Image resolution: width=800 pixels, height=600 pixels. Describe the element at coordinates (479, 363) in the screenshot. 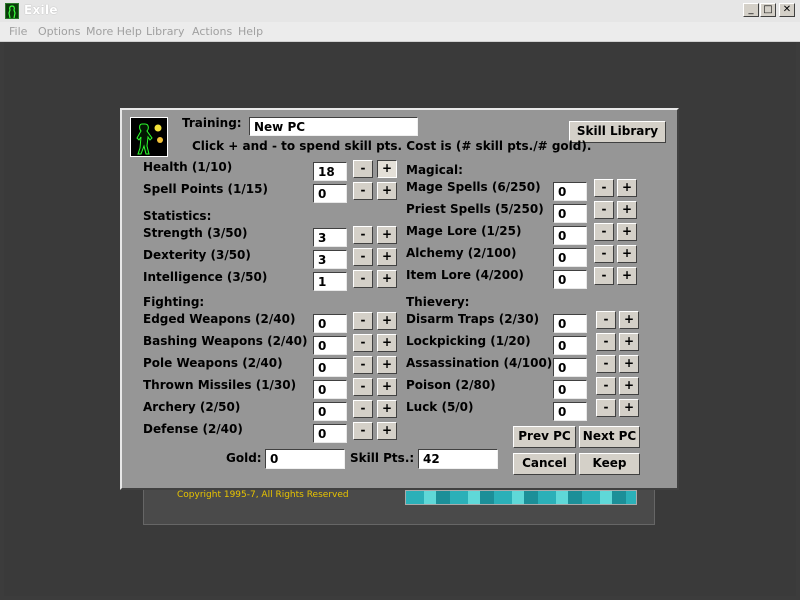

I see `skill-label: Assassination (4/100)` at that location.